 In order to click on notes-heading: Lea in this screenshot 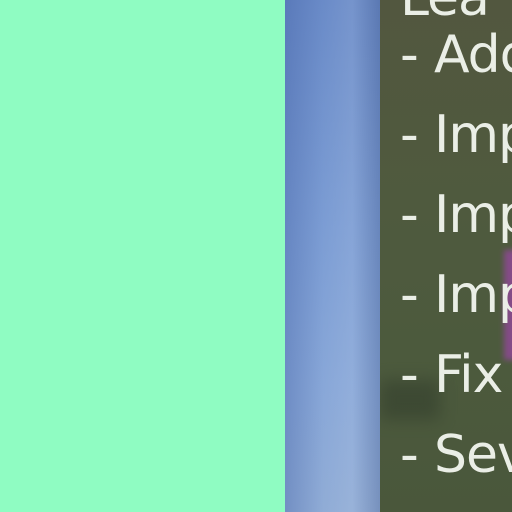, I will do `click(445, 14)`.